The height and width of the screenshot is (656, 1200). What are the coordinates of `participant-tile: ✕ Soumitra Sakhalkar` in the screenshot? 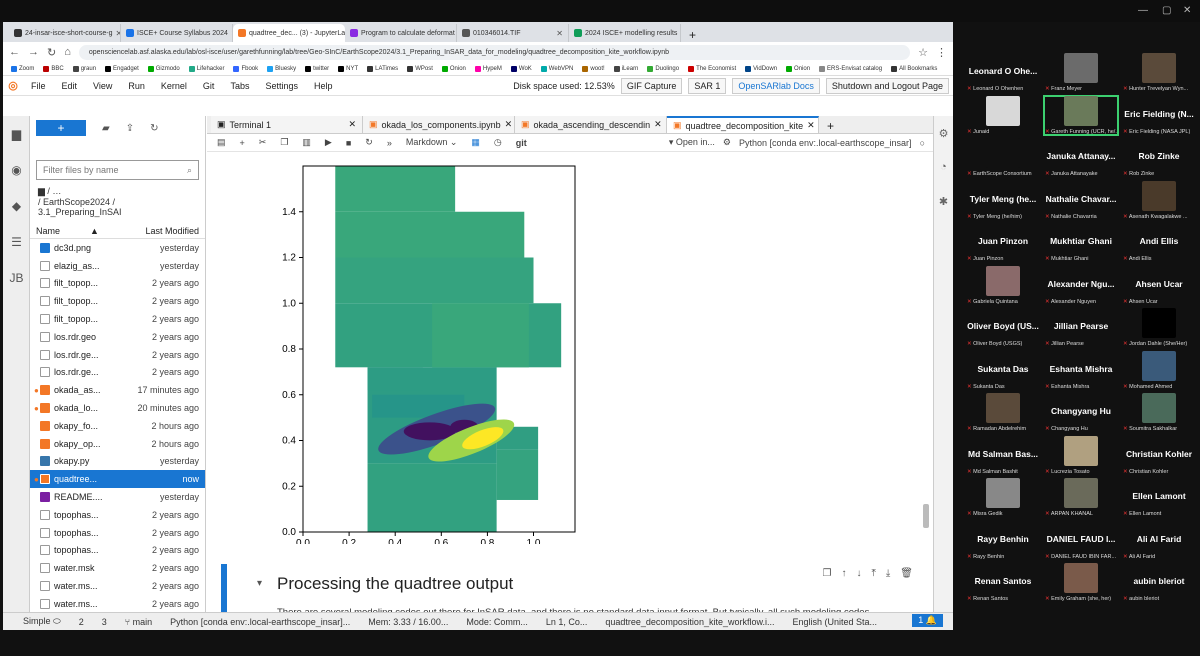 It's located at (1159, 412).